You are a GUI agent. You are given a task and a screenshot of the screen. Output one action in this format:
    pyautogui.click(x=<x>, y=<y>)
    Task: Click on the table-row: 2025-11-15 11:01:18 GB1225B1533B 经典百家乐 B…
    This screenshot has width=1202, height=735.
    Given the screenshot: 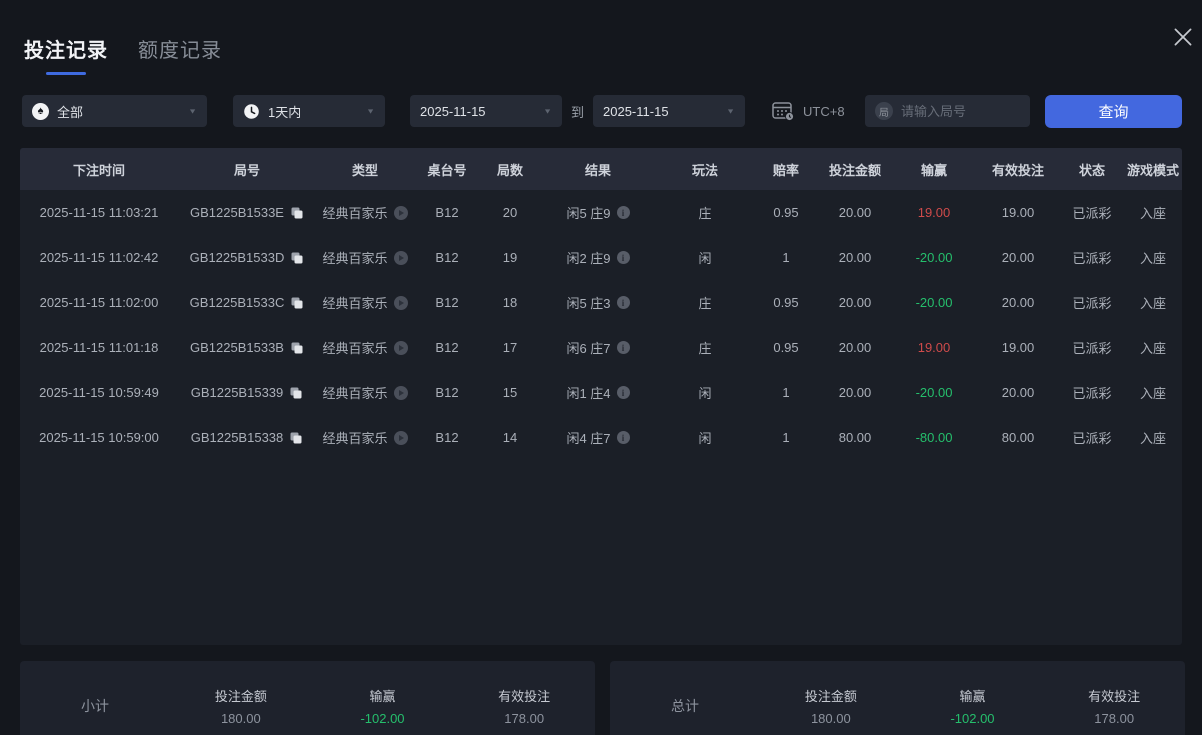 What is the action you would take?
    pyautogui.click(x=601, y=347)
    